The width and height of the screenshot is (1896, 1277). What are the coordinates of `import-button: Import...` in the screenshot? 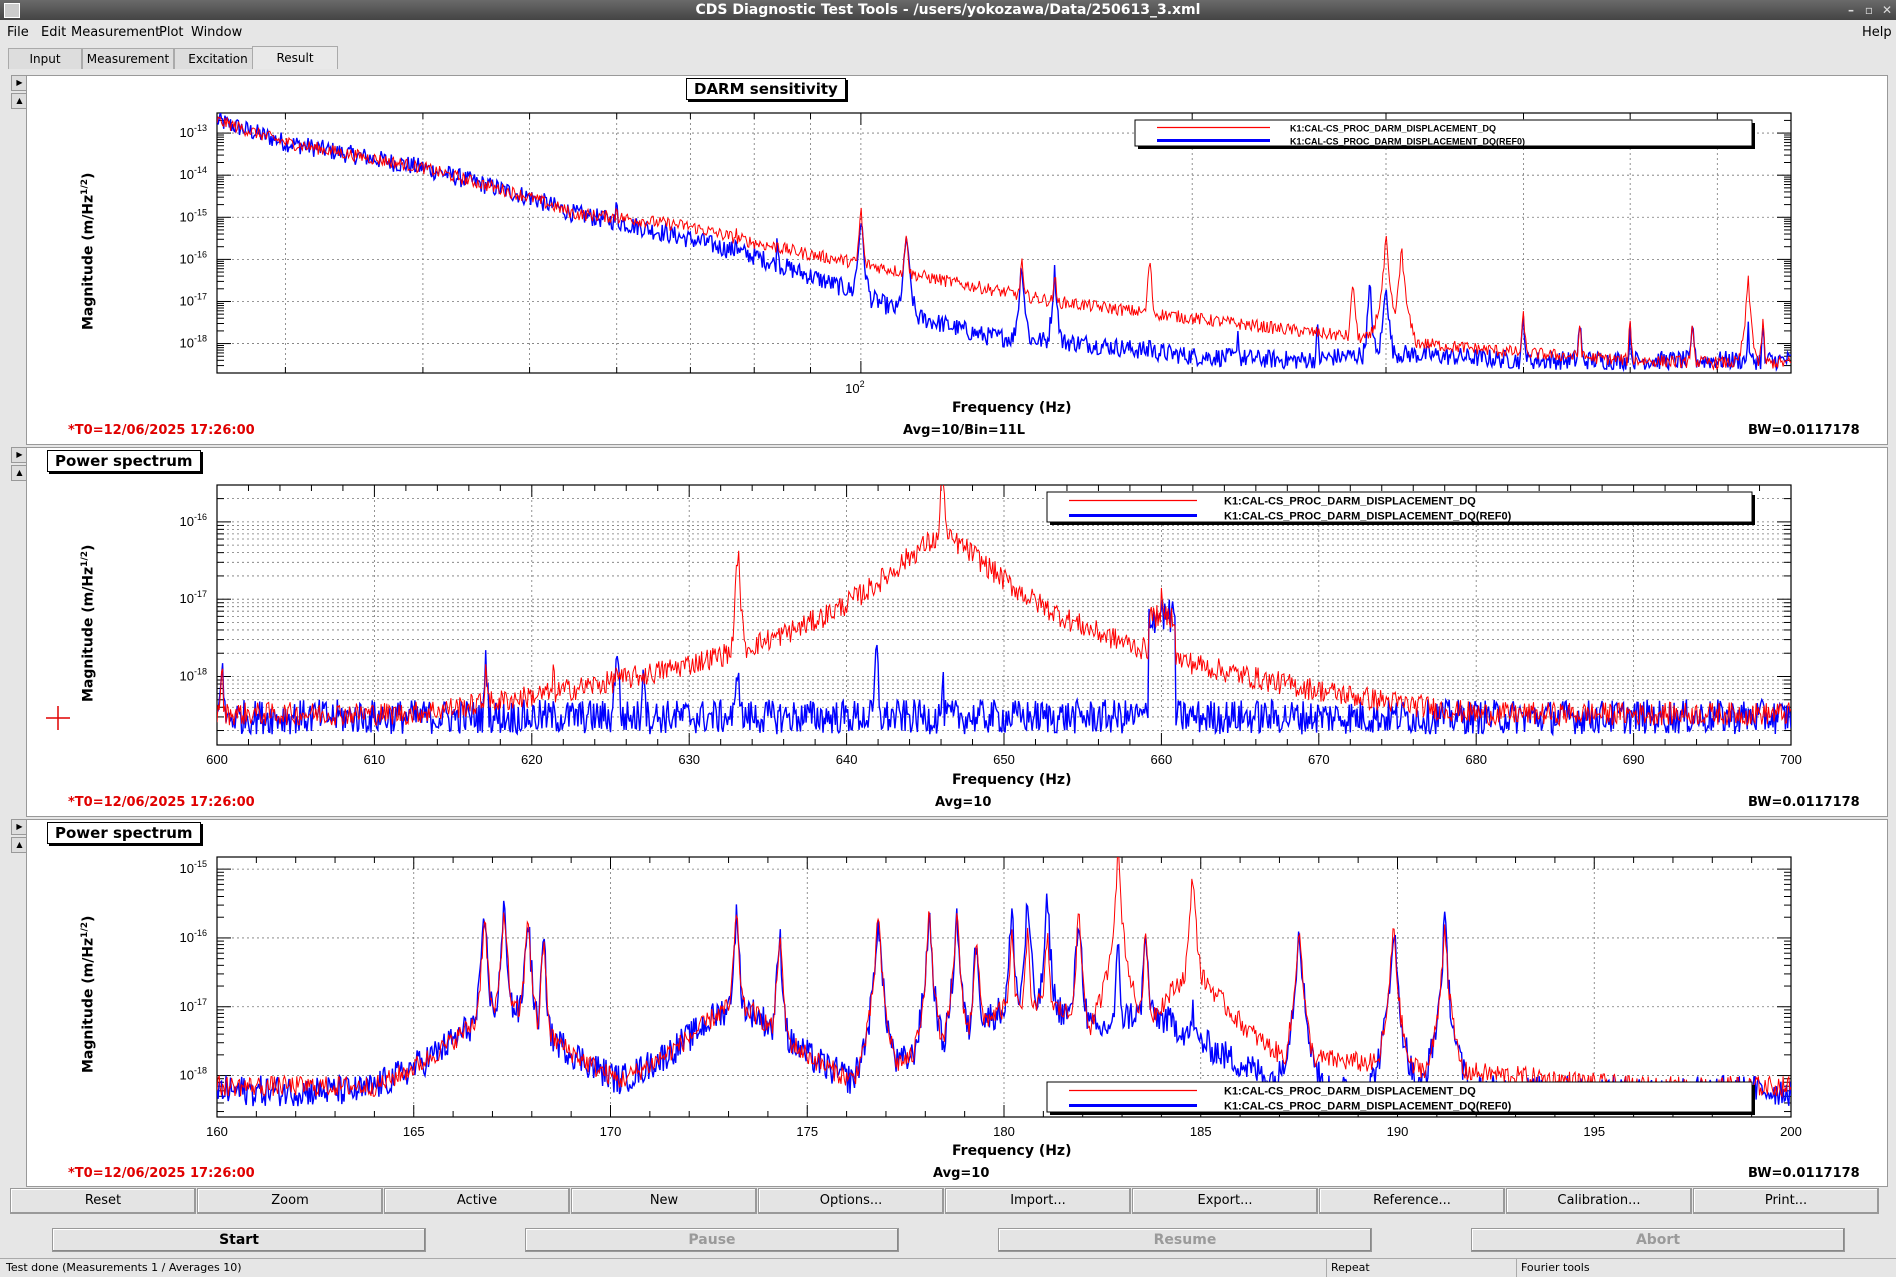 It's located at (1038, 1201).